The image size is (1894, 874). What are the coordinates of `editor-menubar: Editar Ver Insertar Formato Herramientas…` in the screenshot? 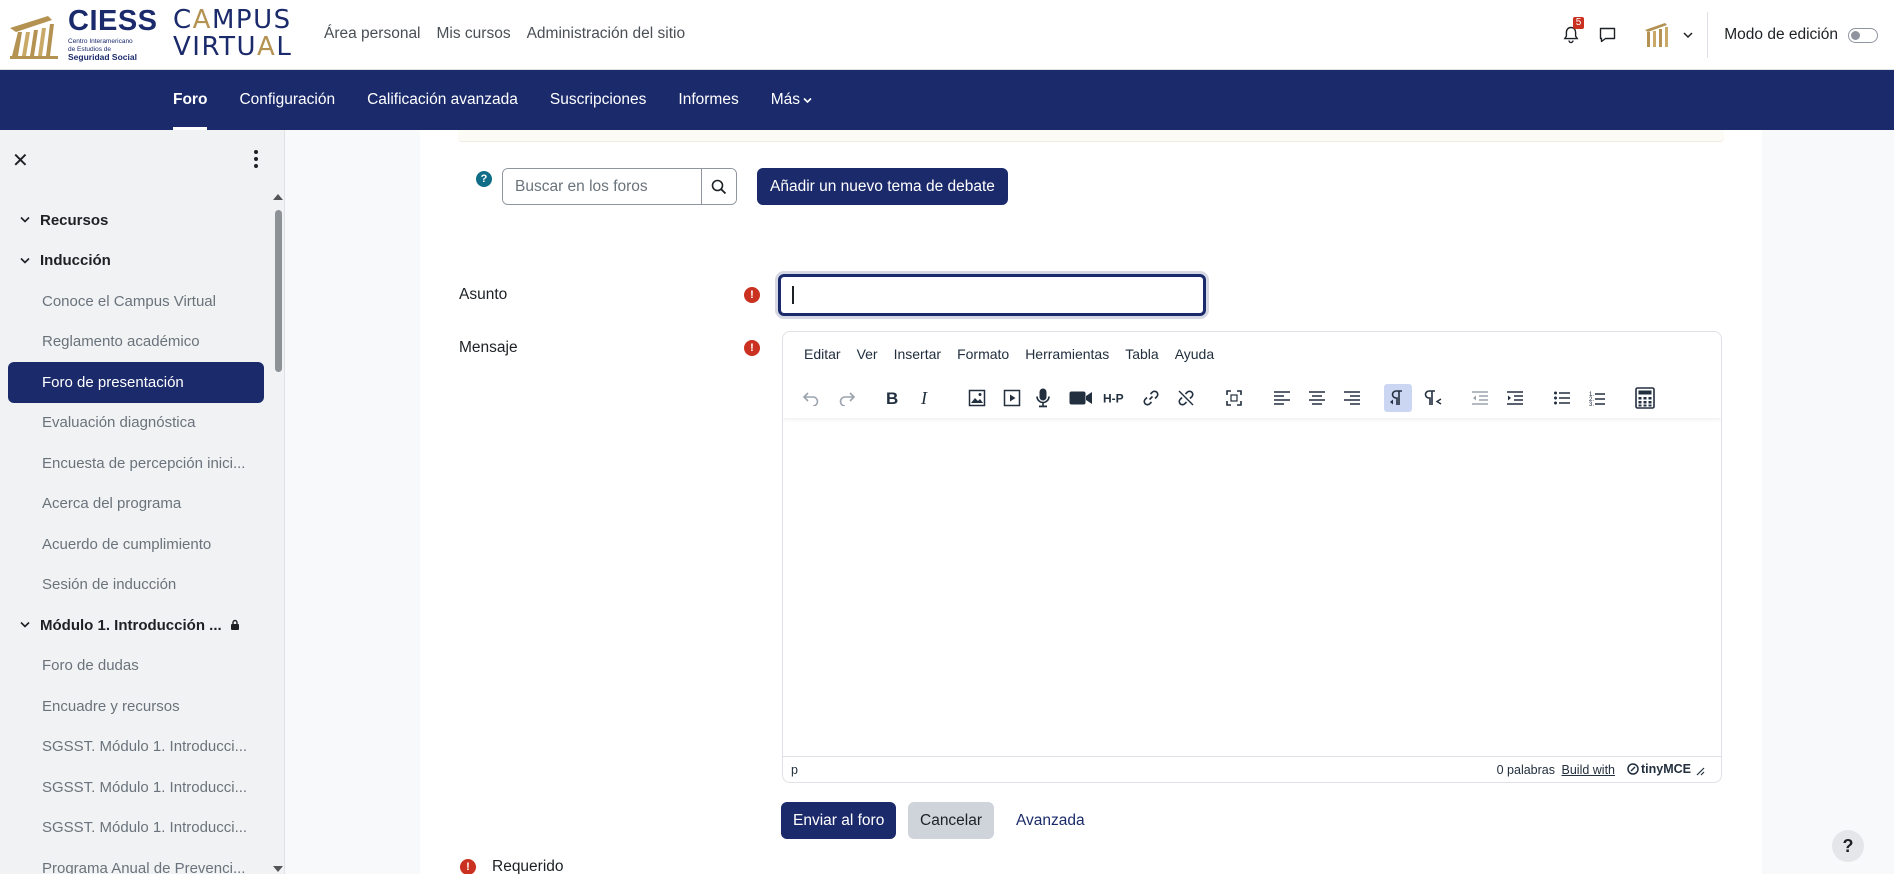 It's located at (1252, 354).